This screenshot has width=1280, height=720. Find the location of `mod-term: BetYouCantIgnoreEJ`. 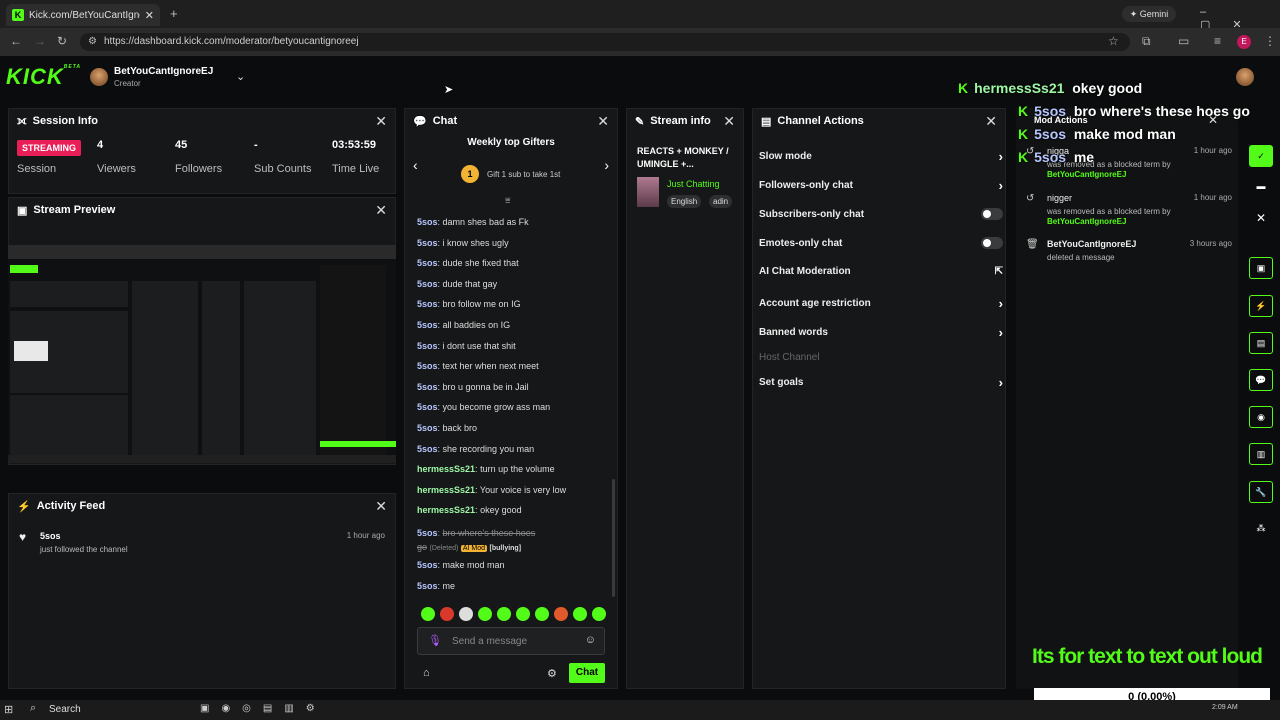

mod-term: BetYouCantIgnoreEJ is located at coordinates (1091, 244).